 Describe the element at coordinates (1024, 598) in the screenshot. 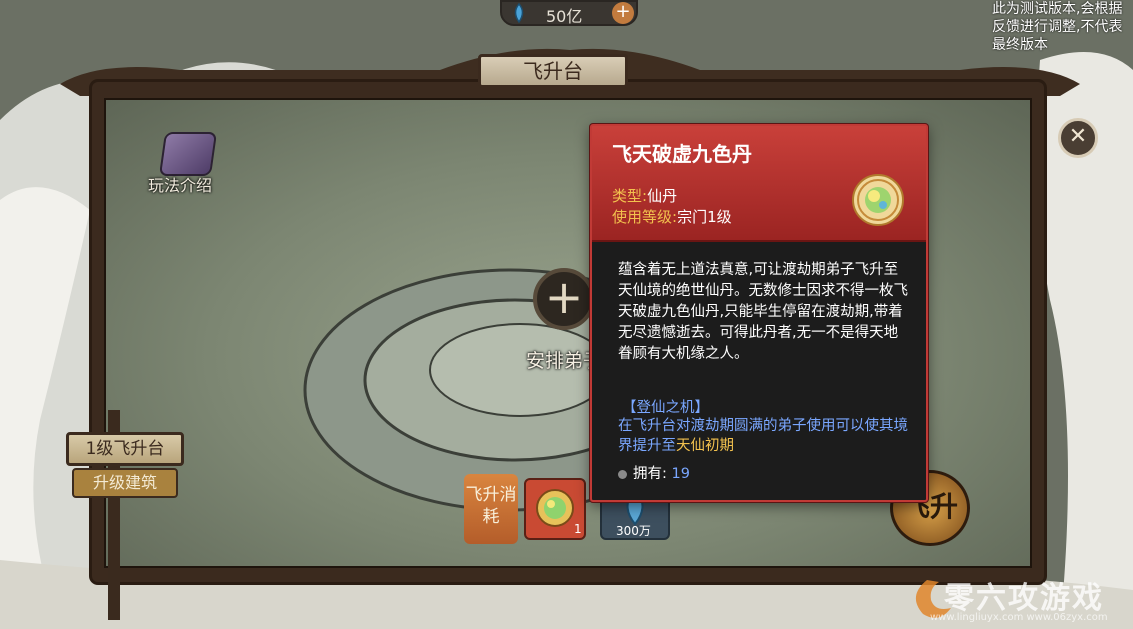

I see `watermark-text: 零六攻游戏` at that location.